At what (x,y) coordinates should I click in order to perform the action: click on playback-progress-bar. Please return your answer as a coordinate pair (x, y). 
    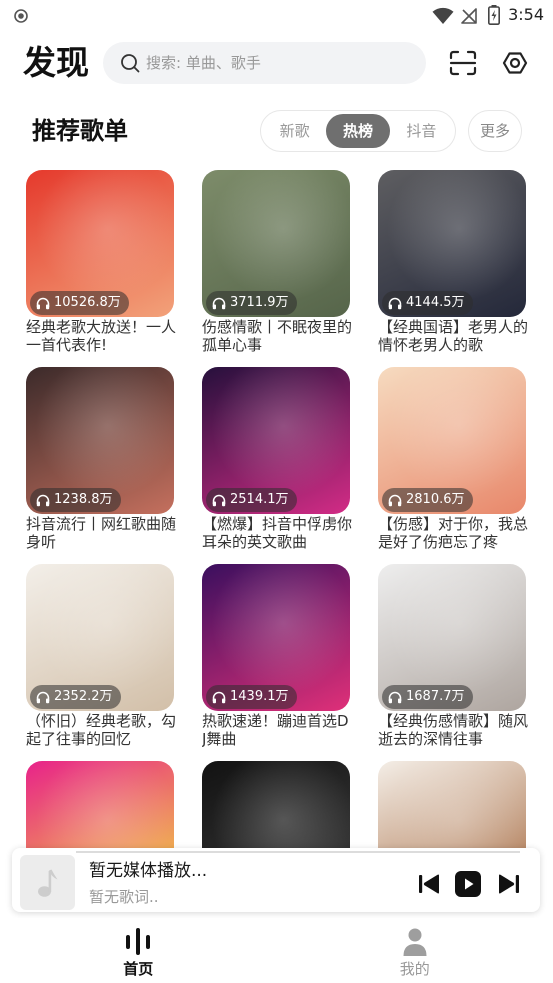
    Looking at the image, I should click on (298, 852).